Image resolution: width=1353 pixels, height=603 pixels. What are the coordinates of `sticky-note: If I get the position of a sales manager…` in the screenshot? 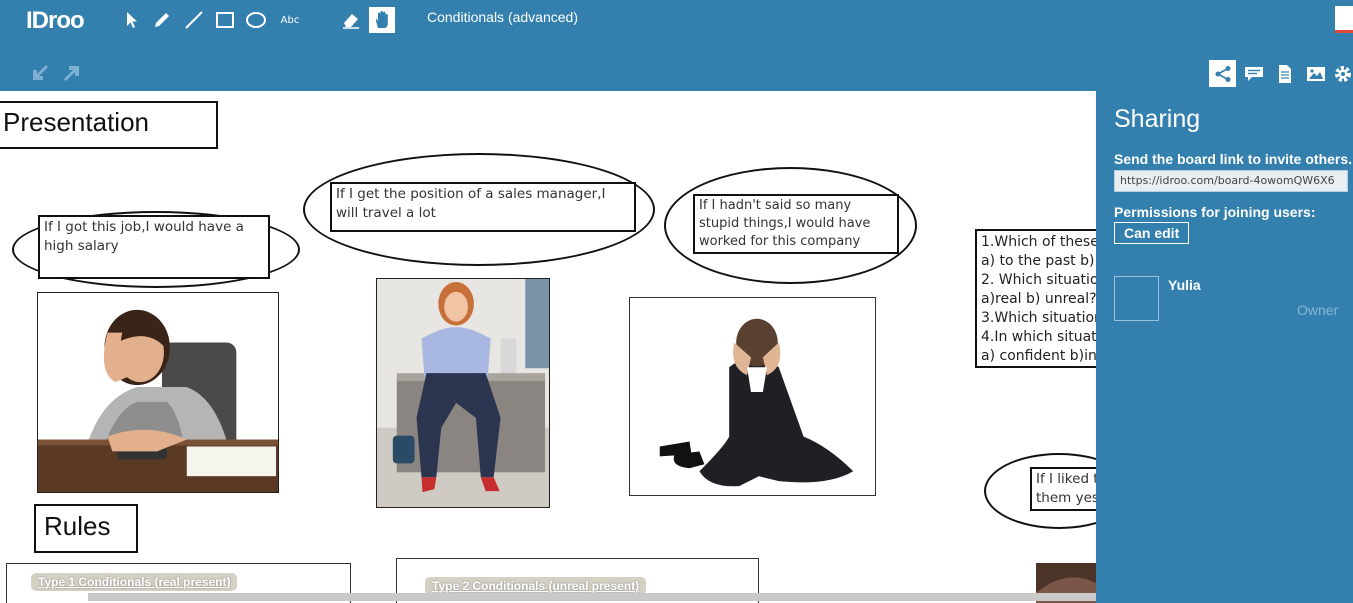 It's located at (483, 207).